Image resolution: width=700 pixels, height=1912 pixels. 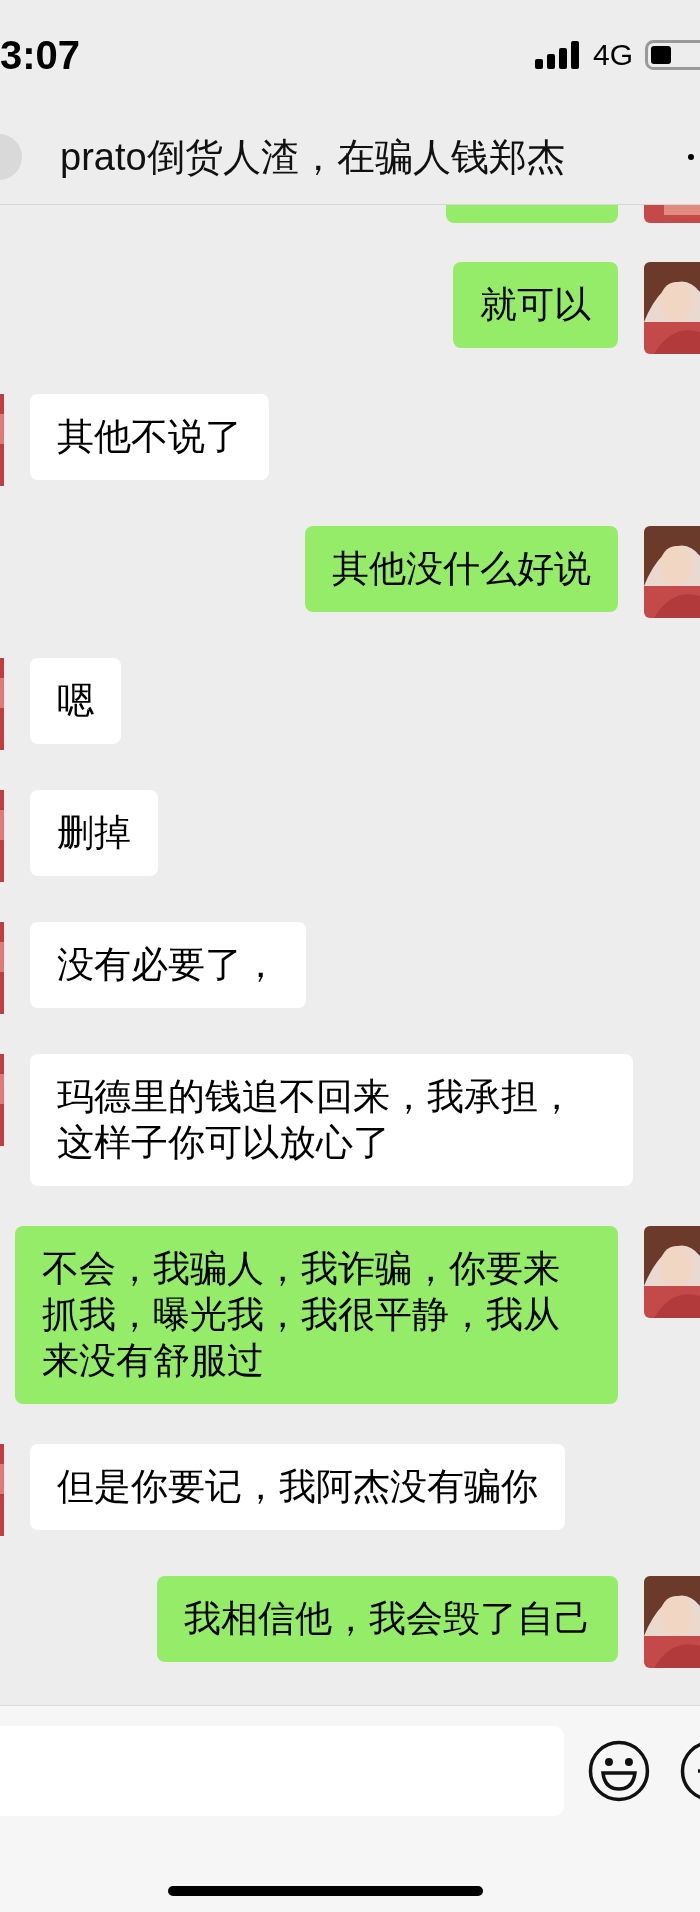 What do you see at coordinates (168, 965) in the screenshot?
I see `message-bubble: 没有必要了，` at bounding box center [168, 965].